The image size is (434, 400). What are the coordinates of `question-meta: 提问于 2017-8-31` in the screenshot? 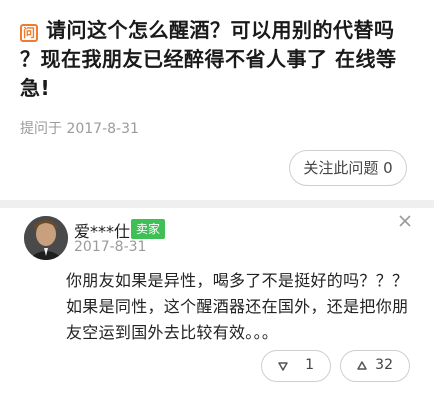 It's located at (79, 129).